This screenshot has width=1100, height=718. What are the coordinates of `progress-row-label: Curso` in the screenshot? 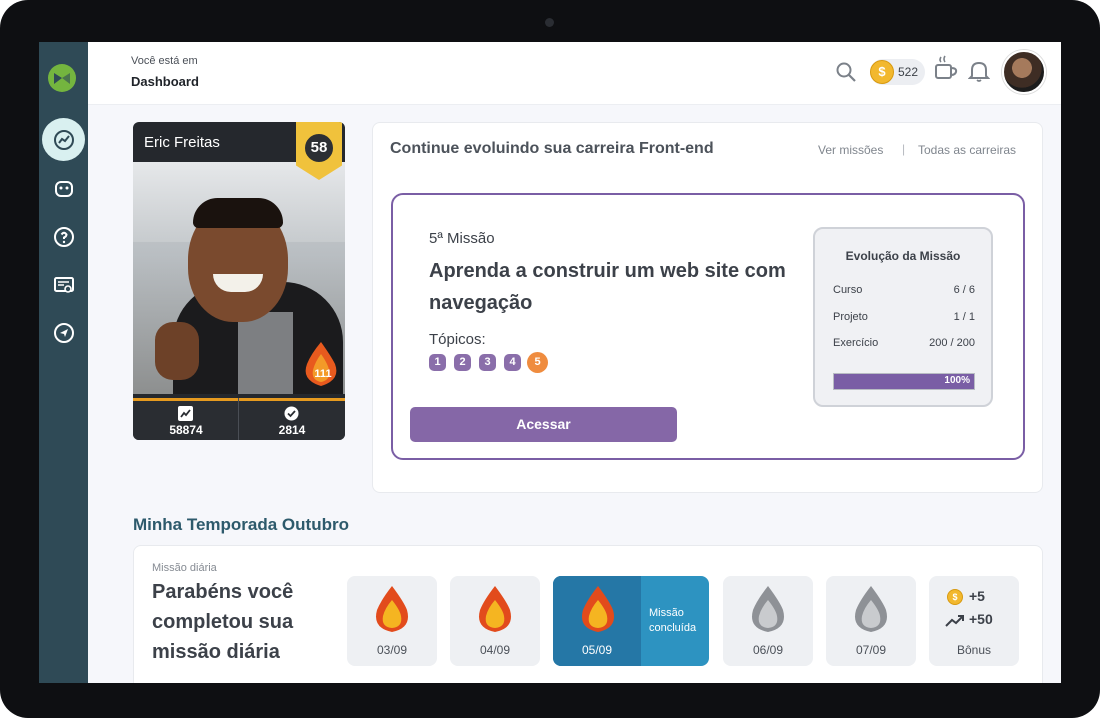 It's located at (848, 290).